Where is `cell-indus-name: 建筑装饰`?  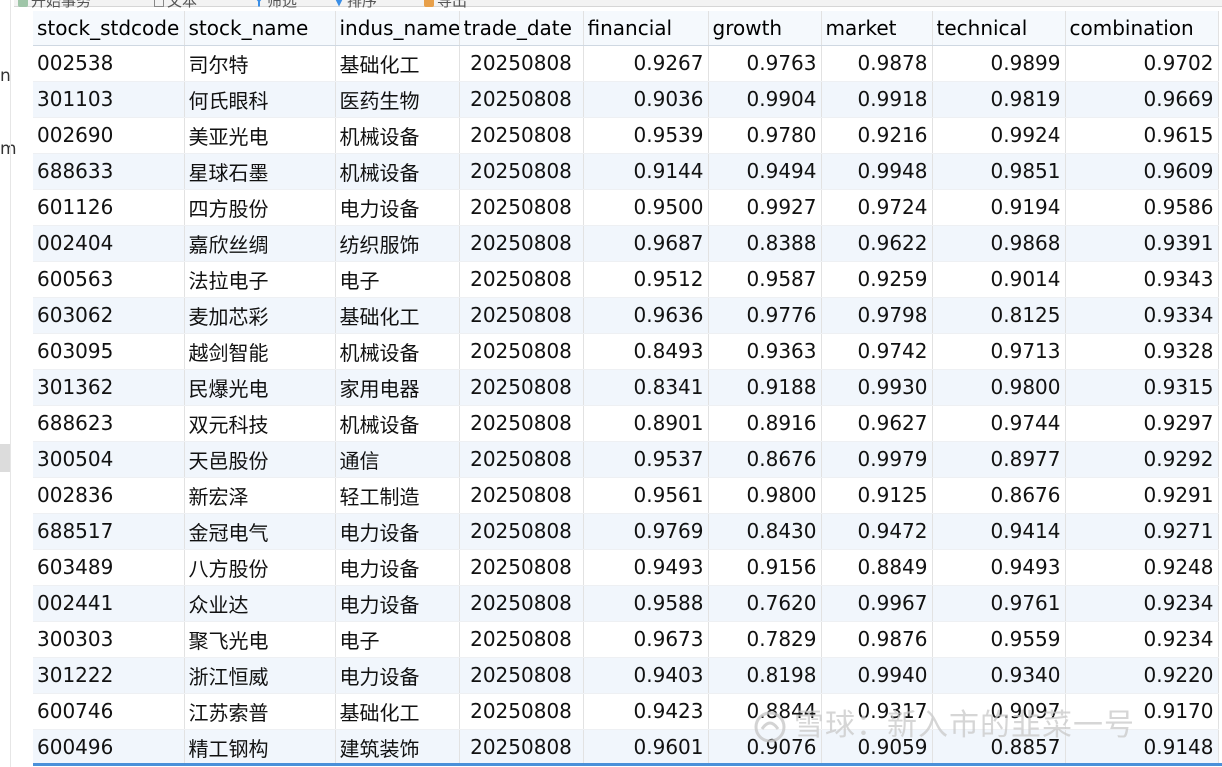 cell-indus-name: 建筑装饰 is located at coordinates (397, 747).